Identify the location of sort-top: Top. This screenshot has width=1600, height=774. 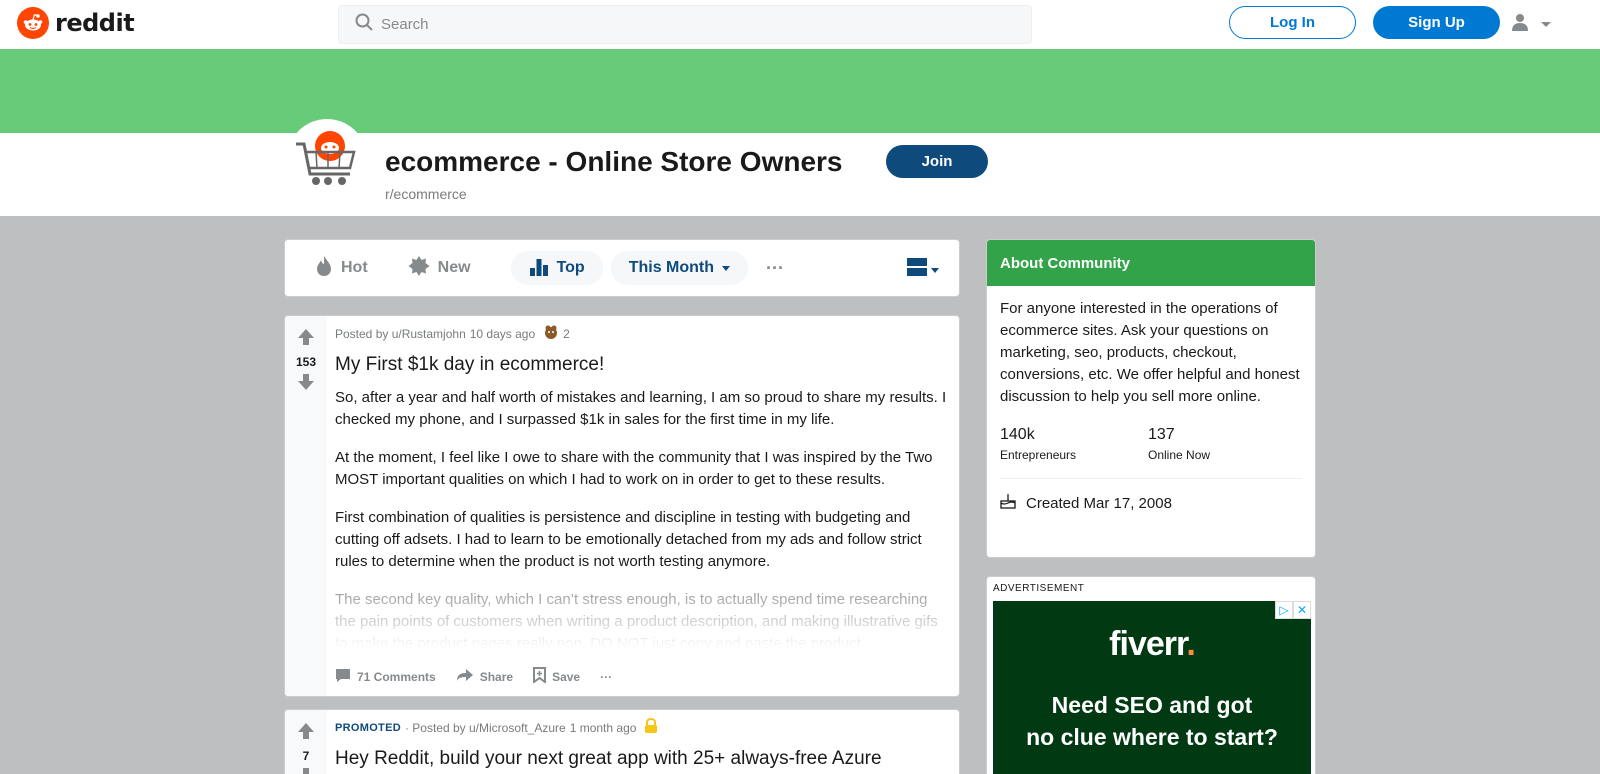
(556, 268).